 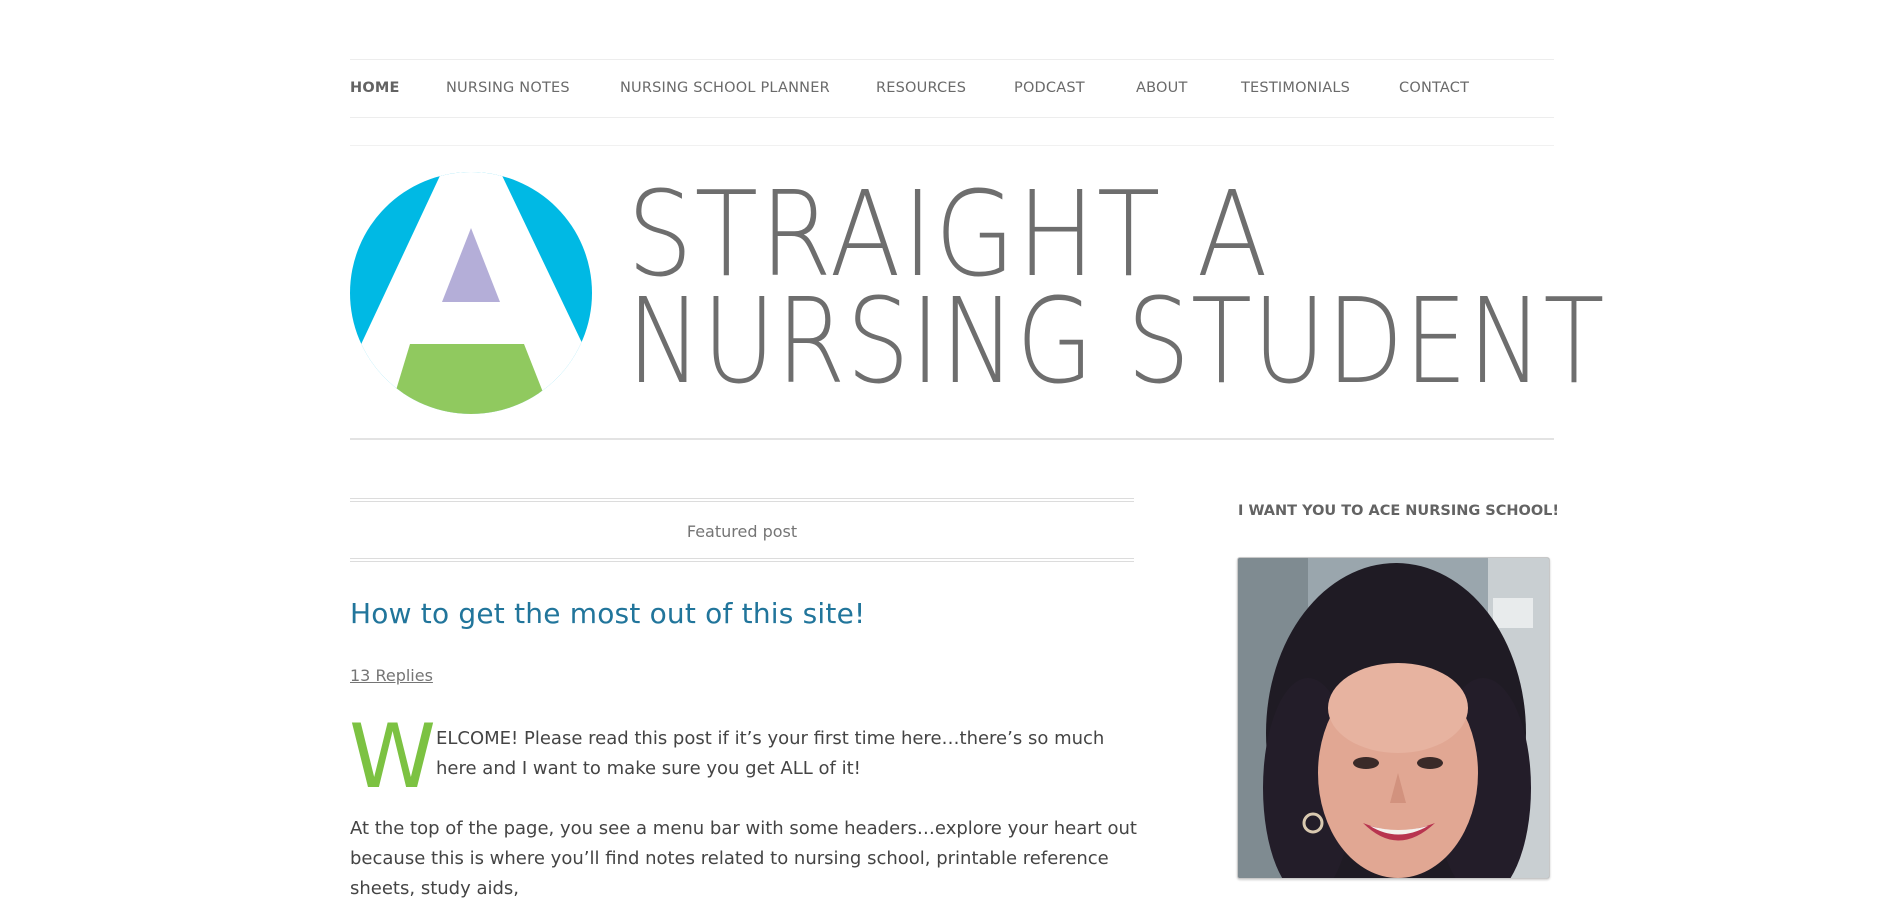 I want to click on featured-post-label: Featured post, so click(x=742, y=531).